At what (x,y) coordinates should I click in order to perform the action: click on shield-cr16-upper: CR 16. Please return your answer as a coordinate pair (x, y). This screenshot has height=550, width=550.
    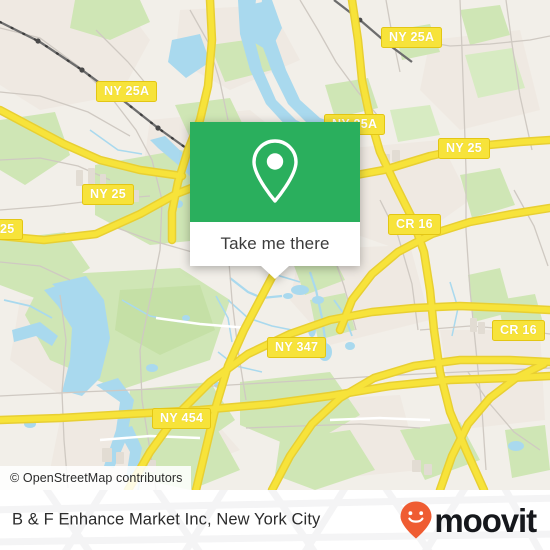
    Looking at the image, I should click on (414, 224).